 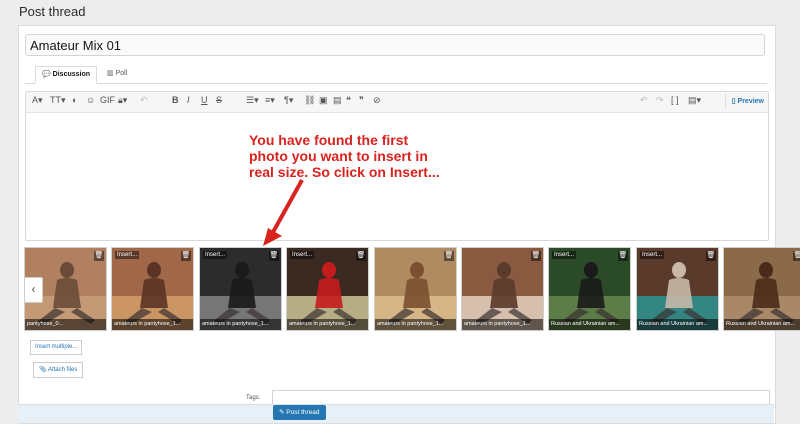 What do you see at coordinates (396, 413) in the screenshot?
I see `form-footer` at bounding box center [396, 413].